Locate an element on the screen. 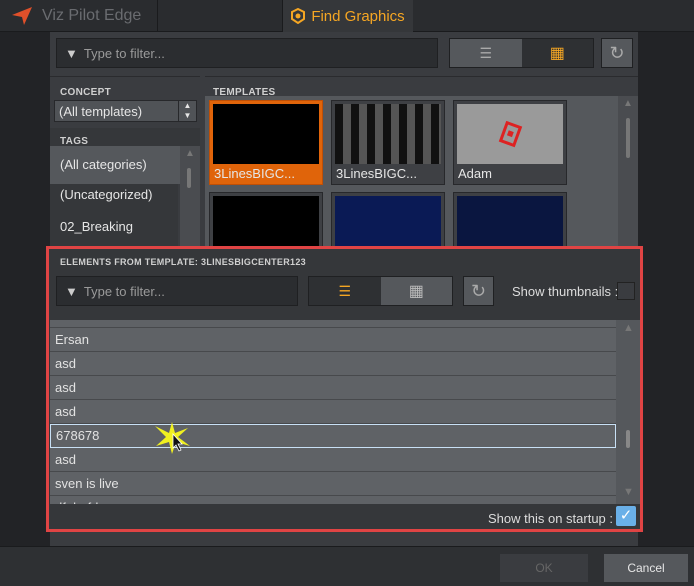 This screenshot has height=586, width=694. check-icon: ✓ is located at coordinates (626, 515).